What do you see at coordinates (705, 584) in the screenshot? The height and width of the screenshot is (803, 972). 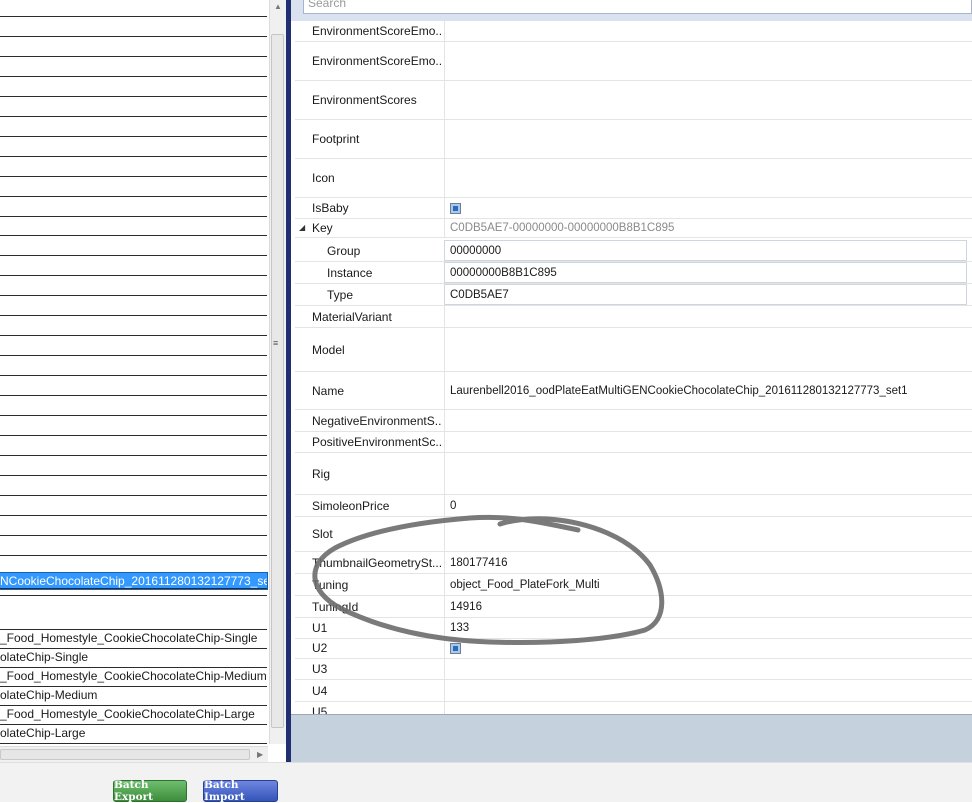 I see `property-value: object_Food_PlateFork_Multi` at bounding box center [705, 584].